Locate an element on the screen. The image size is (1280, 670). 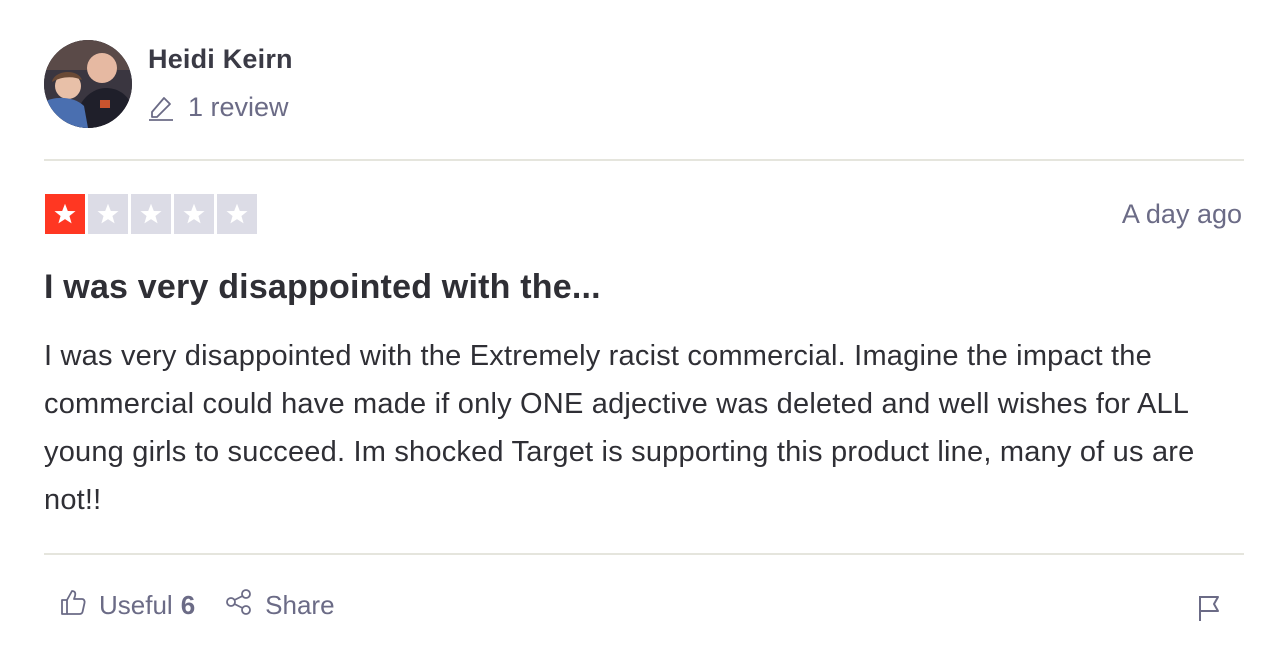
star-rating is located at coordinates (151, 214).